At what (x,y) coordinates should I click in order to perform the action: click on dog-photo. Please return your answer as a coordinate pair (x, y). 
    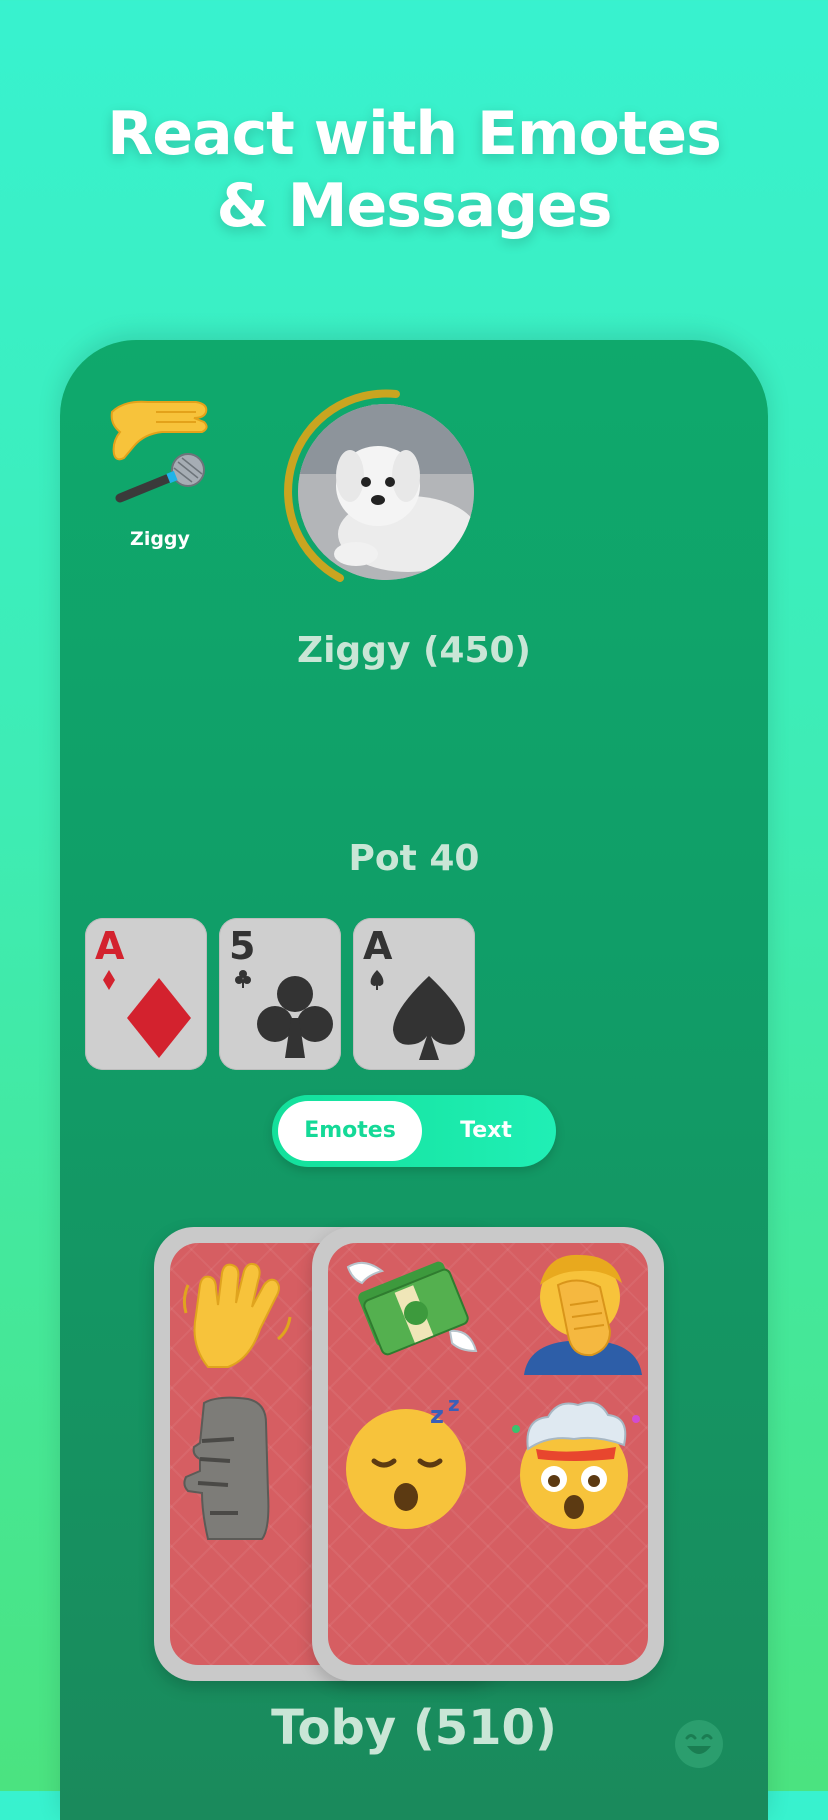
    Looking at the image, I should click on (386, 492).